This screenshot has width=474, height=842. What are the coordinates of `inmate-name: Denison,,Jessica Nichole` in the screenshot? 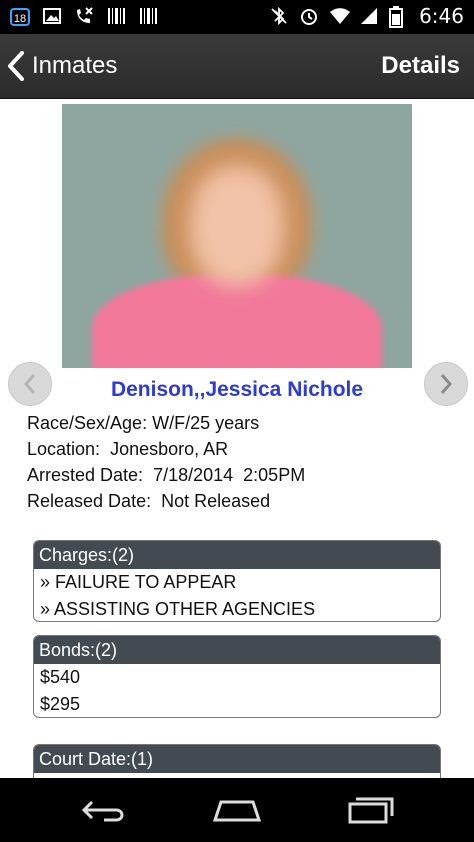 It's located at (237, 390).